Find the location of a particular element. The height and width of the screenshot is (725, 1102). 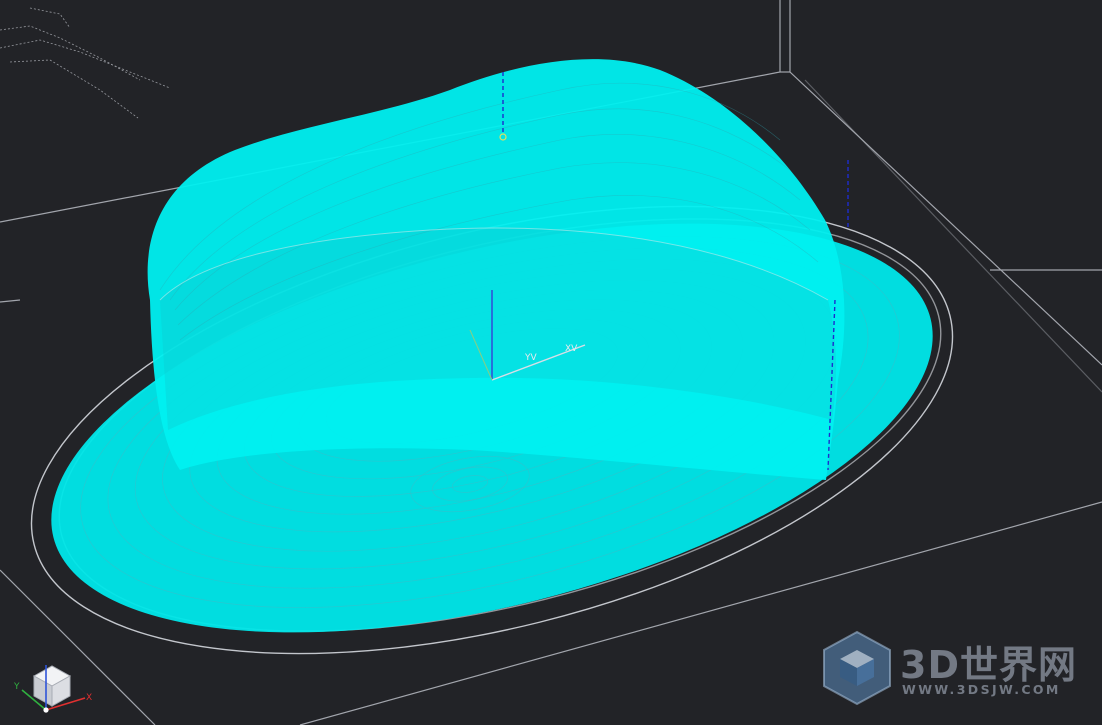

origin-y-label: YV is located at coordinates (530, 358).